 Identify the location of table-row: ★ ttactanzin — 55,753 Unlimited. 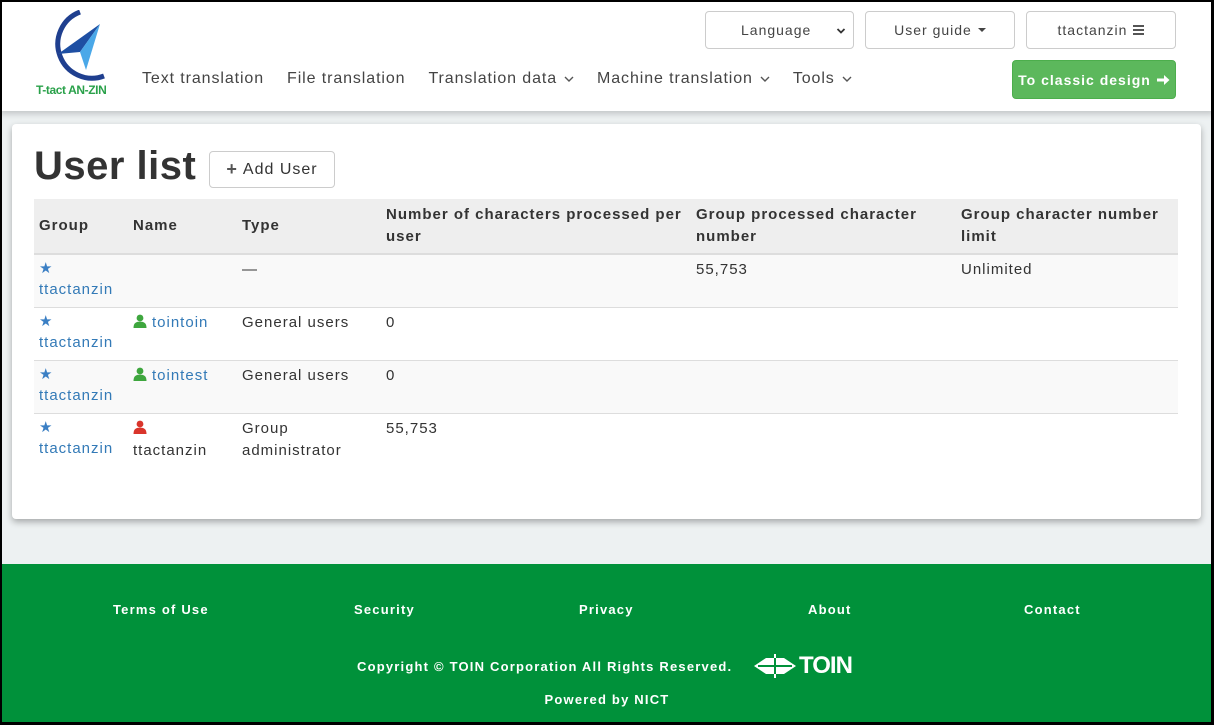
(606, 280).